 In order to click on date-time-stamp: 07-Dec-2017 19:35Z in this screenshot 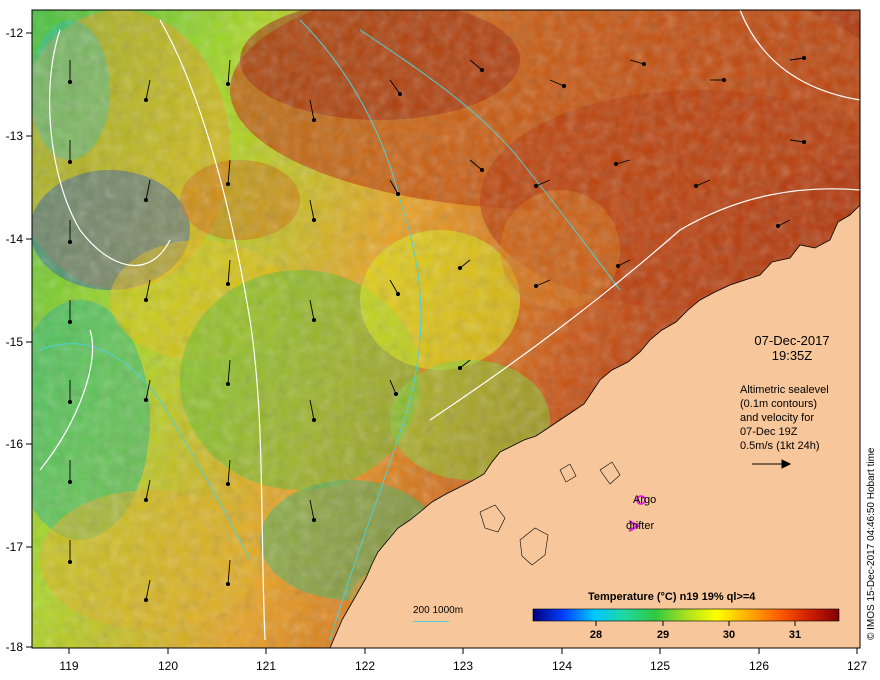, I will do `click(792, 348)`.